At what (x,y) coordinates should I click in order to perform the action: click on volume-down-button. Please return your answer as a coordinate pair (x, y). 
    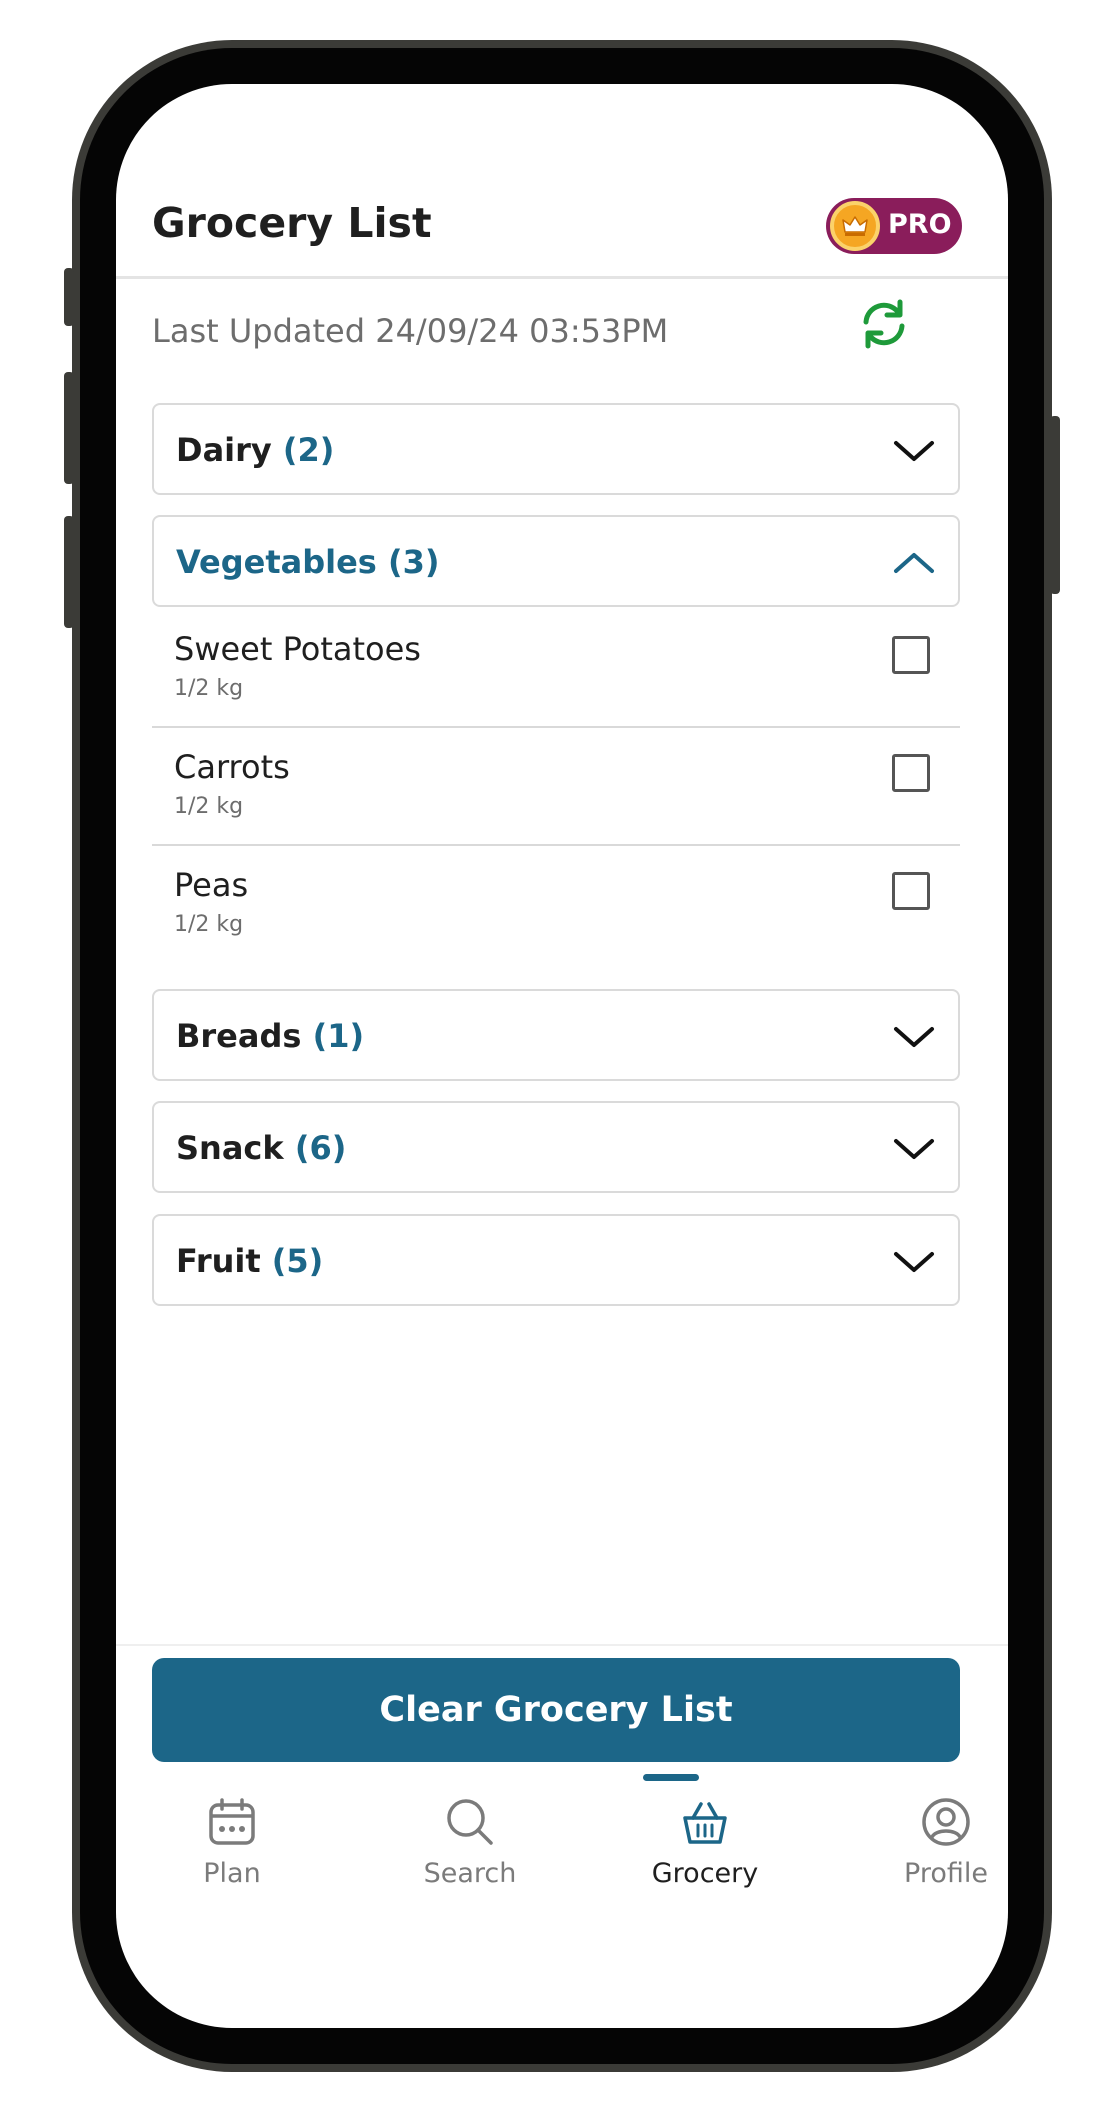
    Looking at the image, I should click on (69, 572).